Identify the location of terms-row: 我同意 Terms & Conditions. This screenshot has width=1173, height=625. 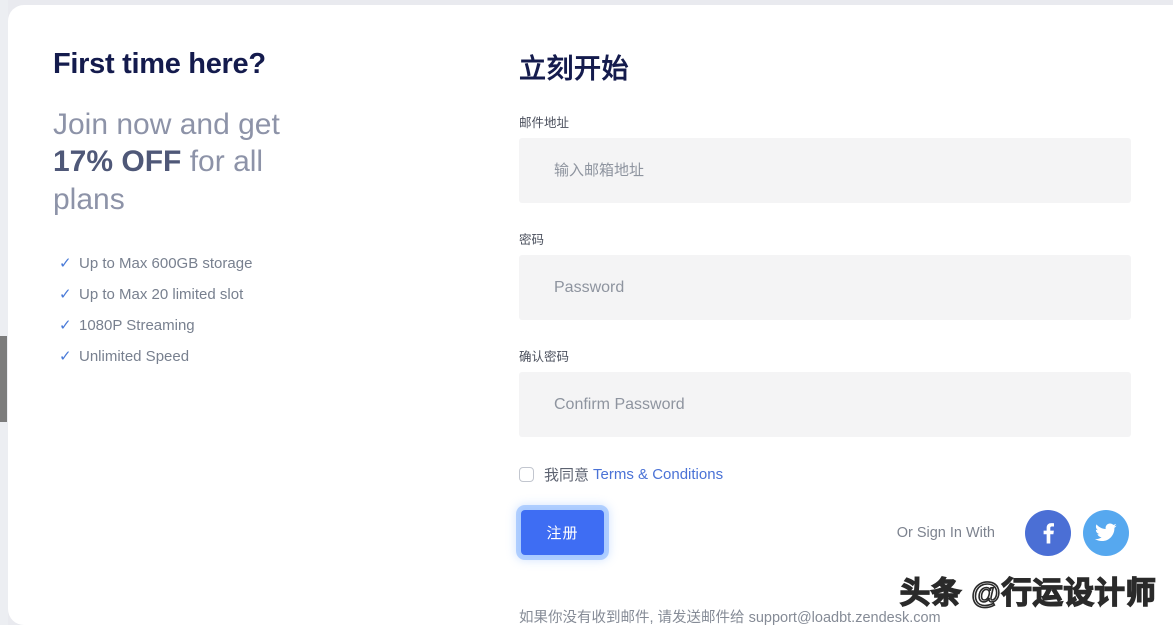
(825, 474).